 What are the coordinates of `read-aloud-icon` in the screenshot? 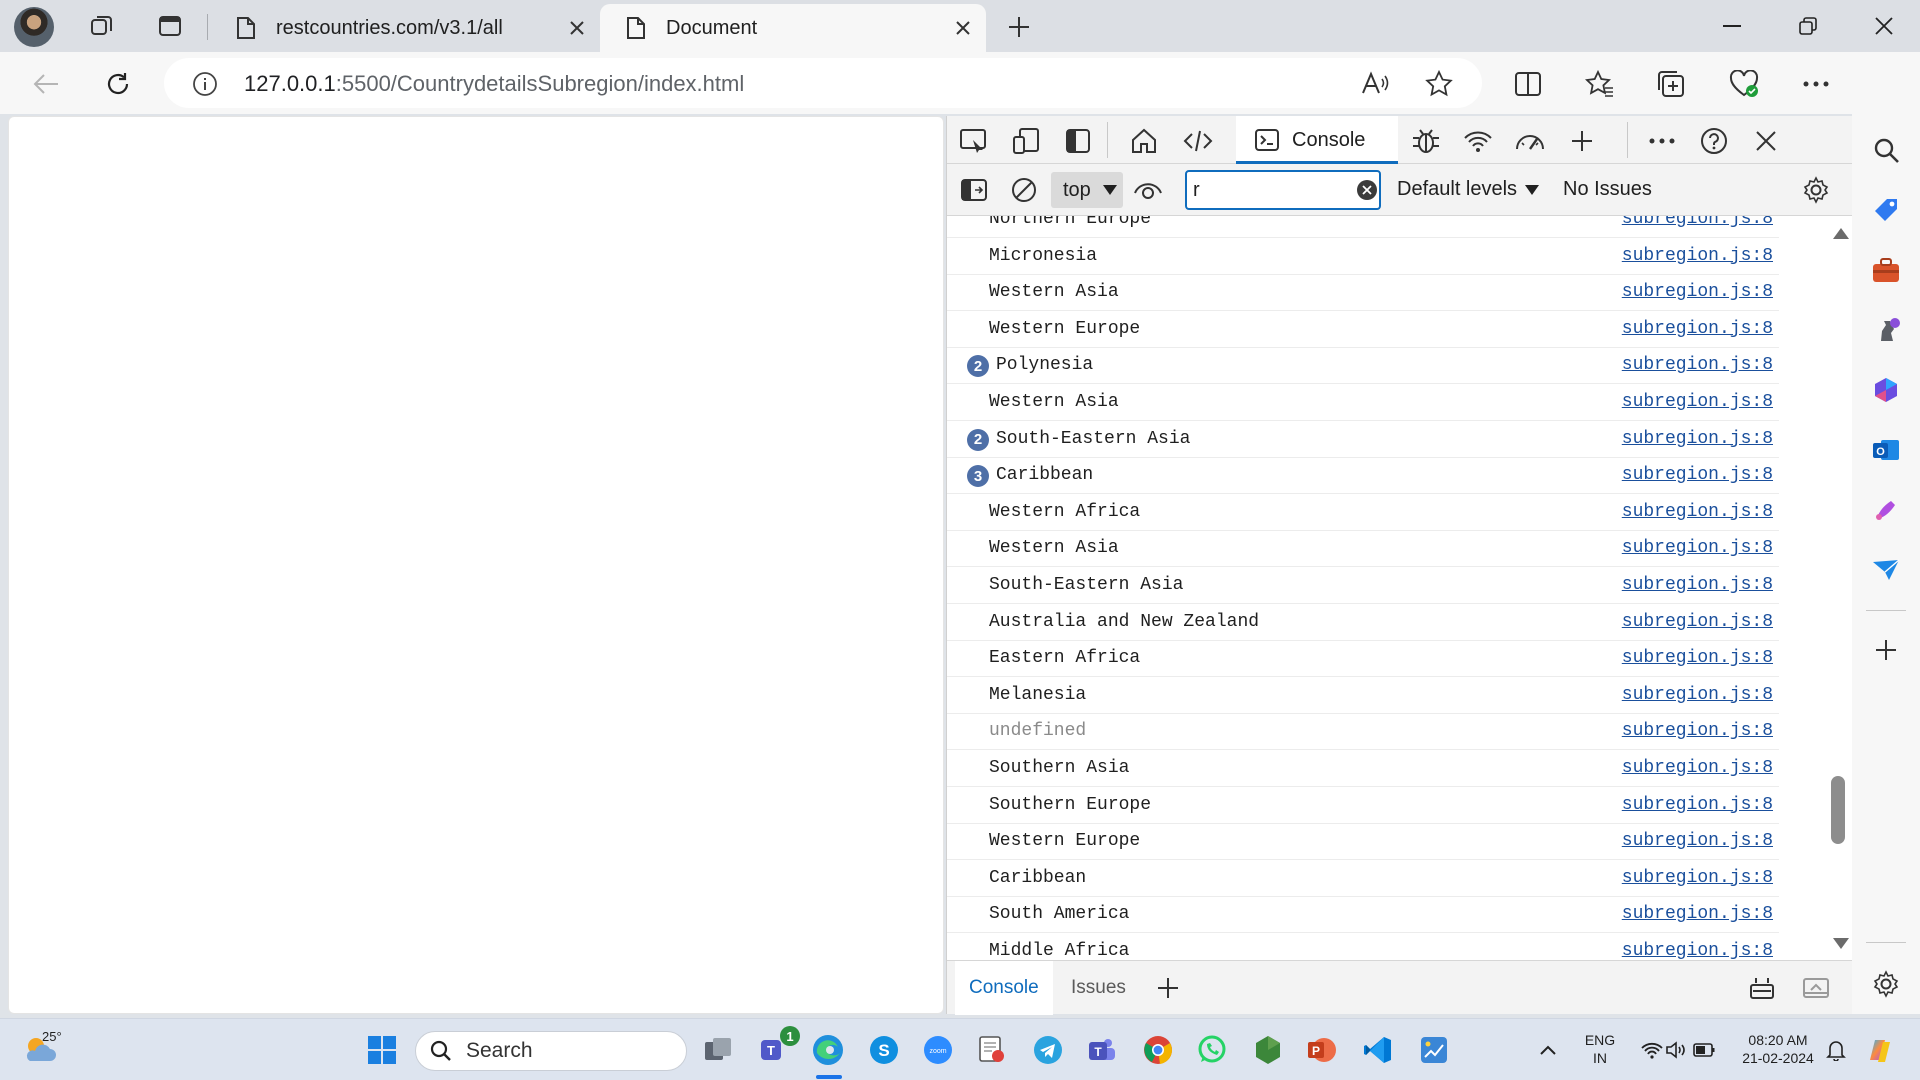 It's located at (1375, 84).